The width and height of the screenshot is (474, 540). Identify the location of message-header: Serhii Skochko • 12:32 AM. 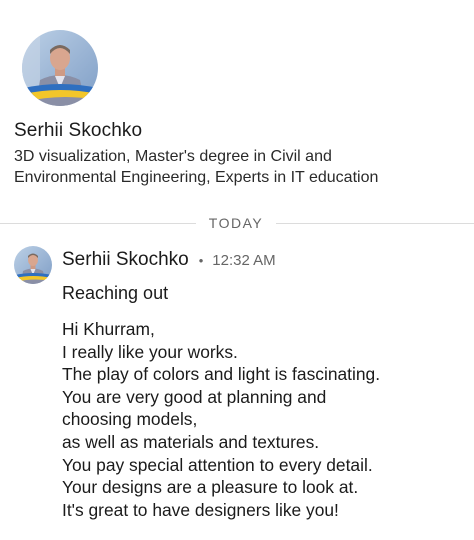
(169, 260).